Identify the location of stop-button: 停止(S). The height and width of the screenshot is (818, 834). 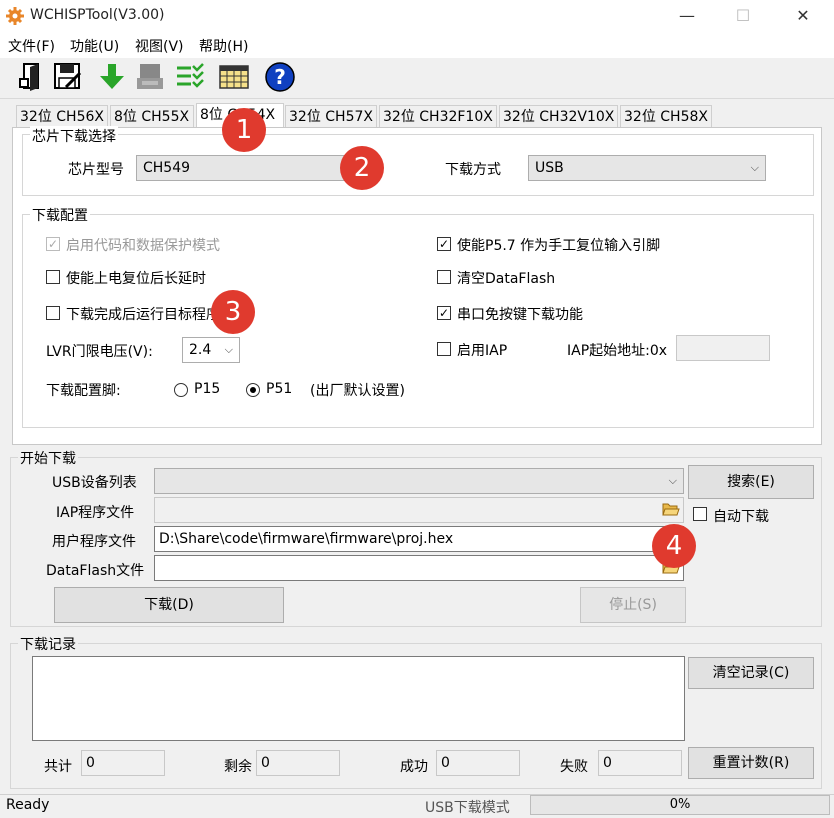
(633, 605).